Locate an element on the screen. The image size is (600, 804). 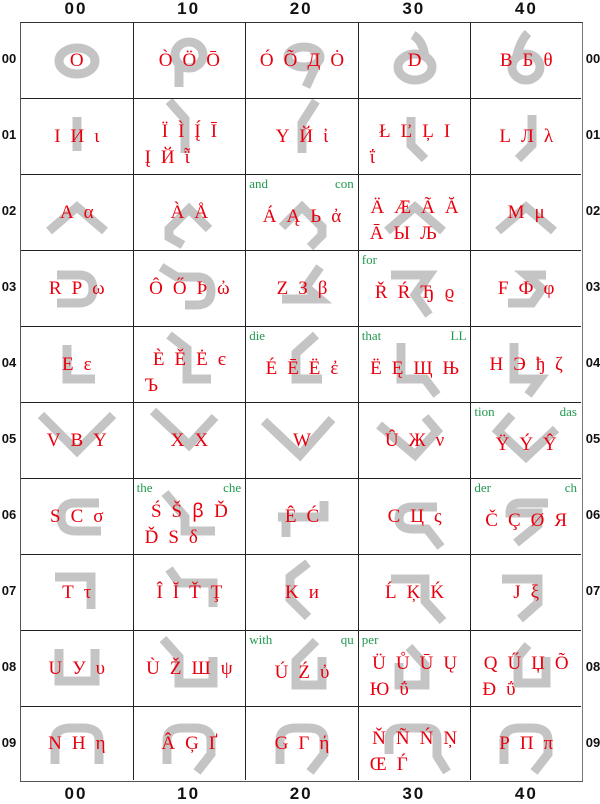
row-label-right: 03 is located at coordinates (592, 286).